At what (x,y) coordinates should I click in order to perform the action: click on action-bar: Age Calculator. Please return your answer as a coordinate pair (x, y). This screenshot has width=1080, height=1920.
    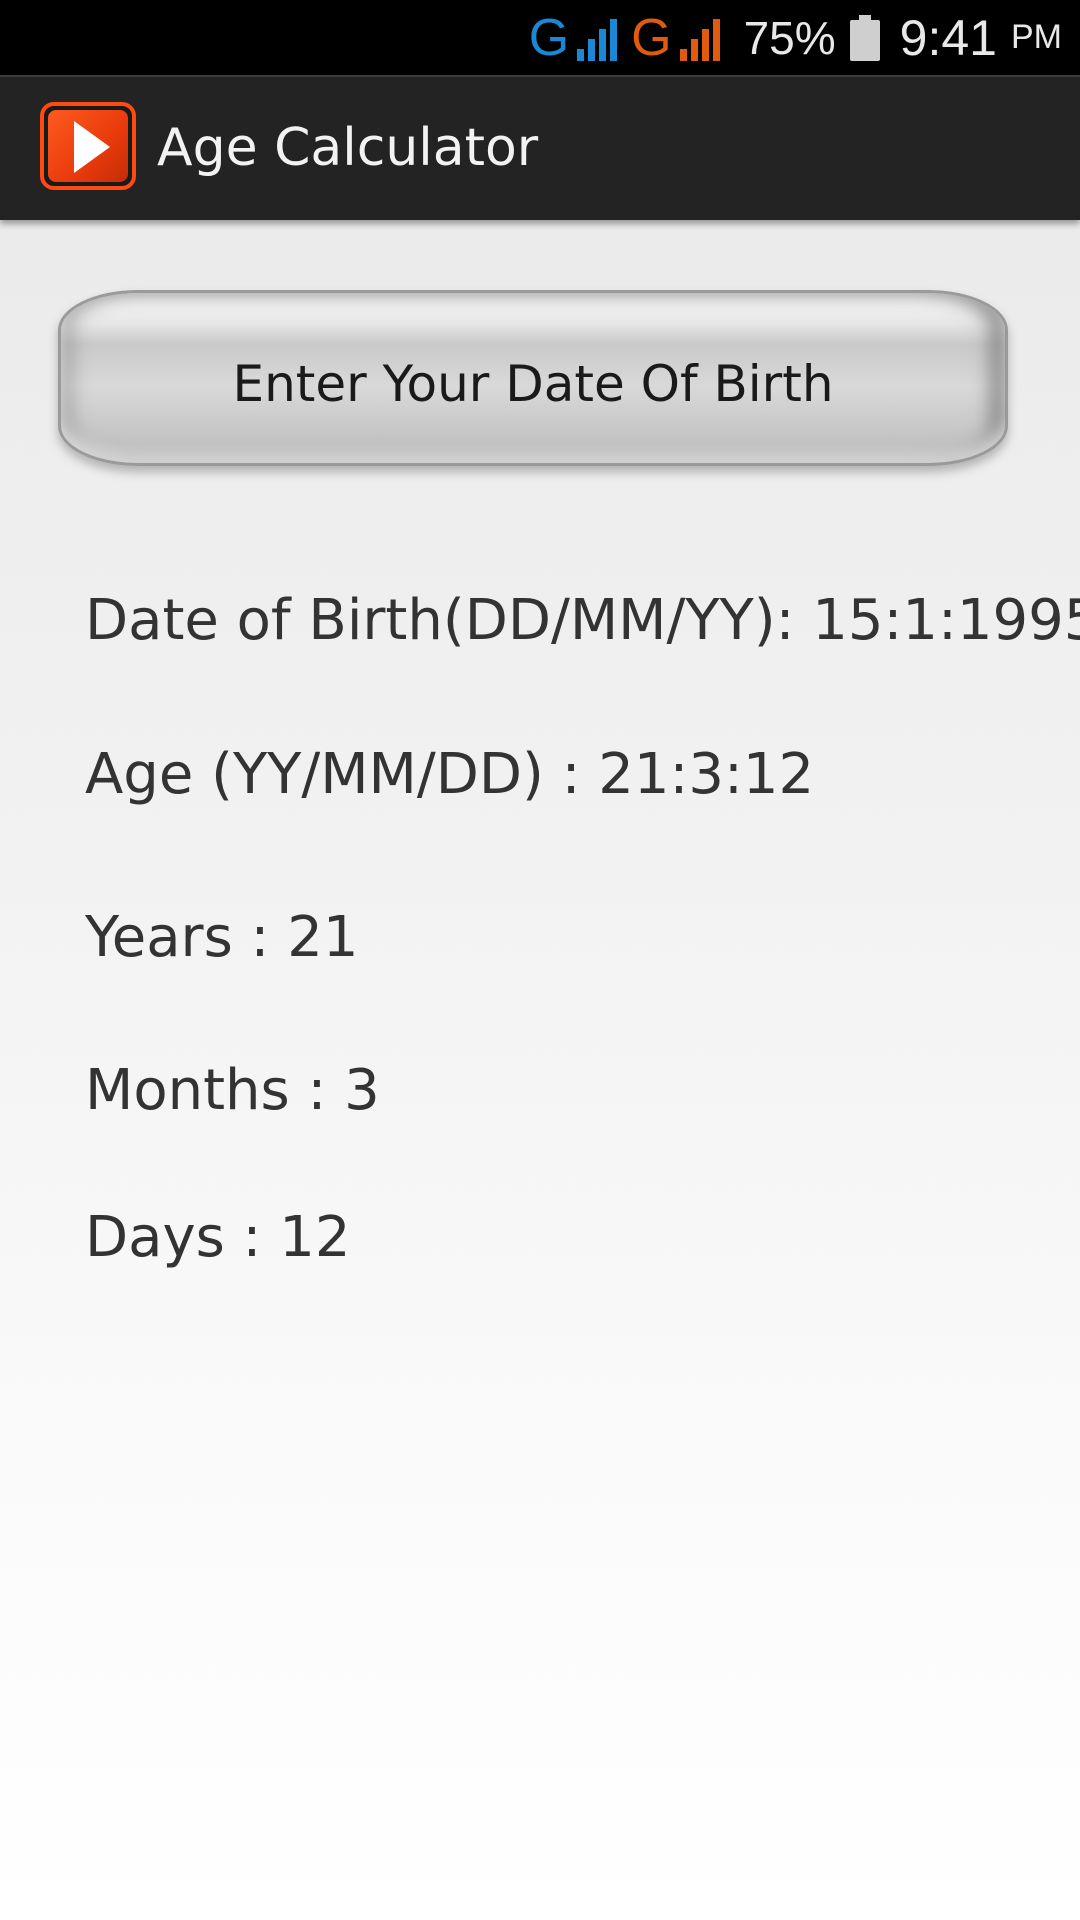
    Looking at the image, I should click on (540, 147).